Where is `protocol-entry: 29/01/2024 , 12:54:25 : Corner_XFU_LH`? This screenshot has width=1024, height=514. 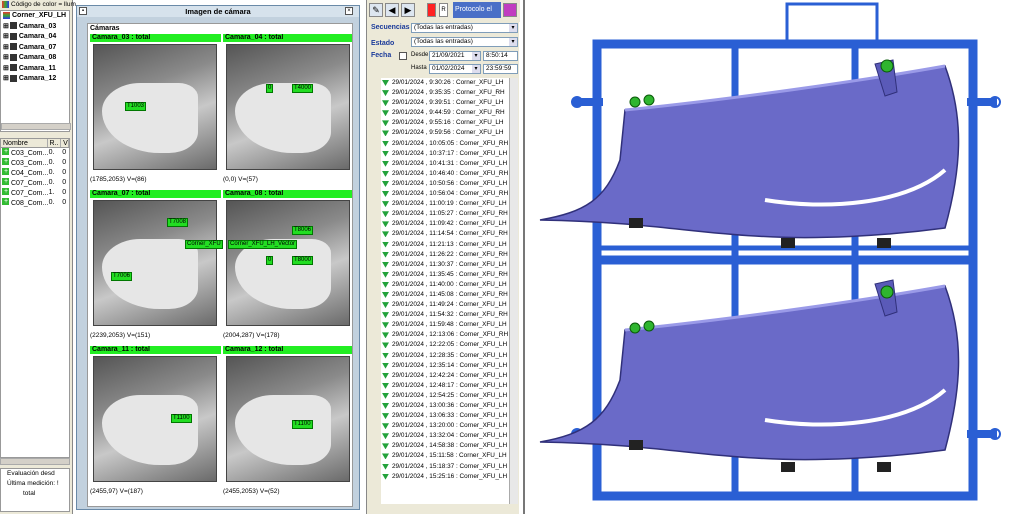
protocol-entry: 29/01/2024 , 12:54:25 : Corner_XFU_LH is located at coordinates (445, 396).